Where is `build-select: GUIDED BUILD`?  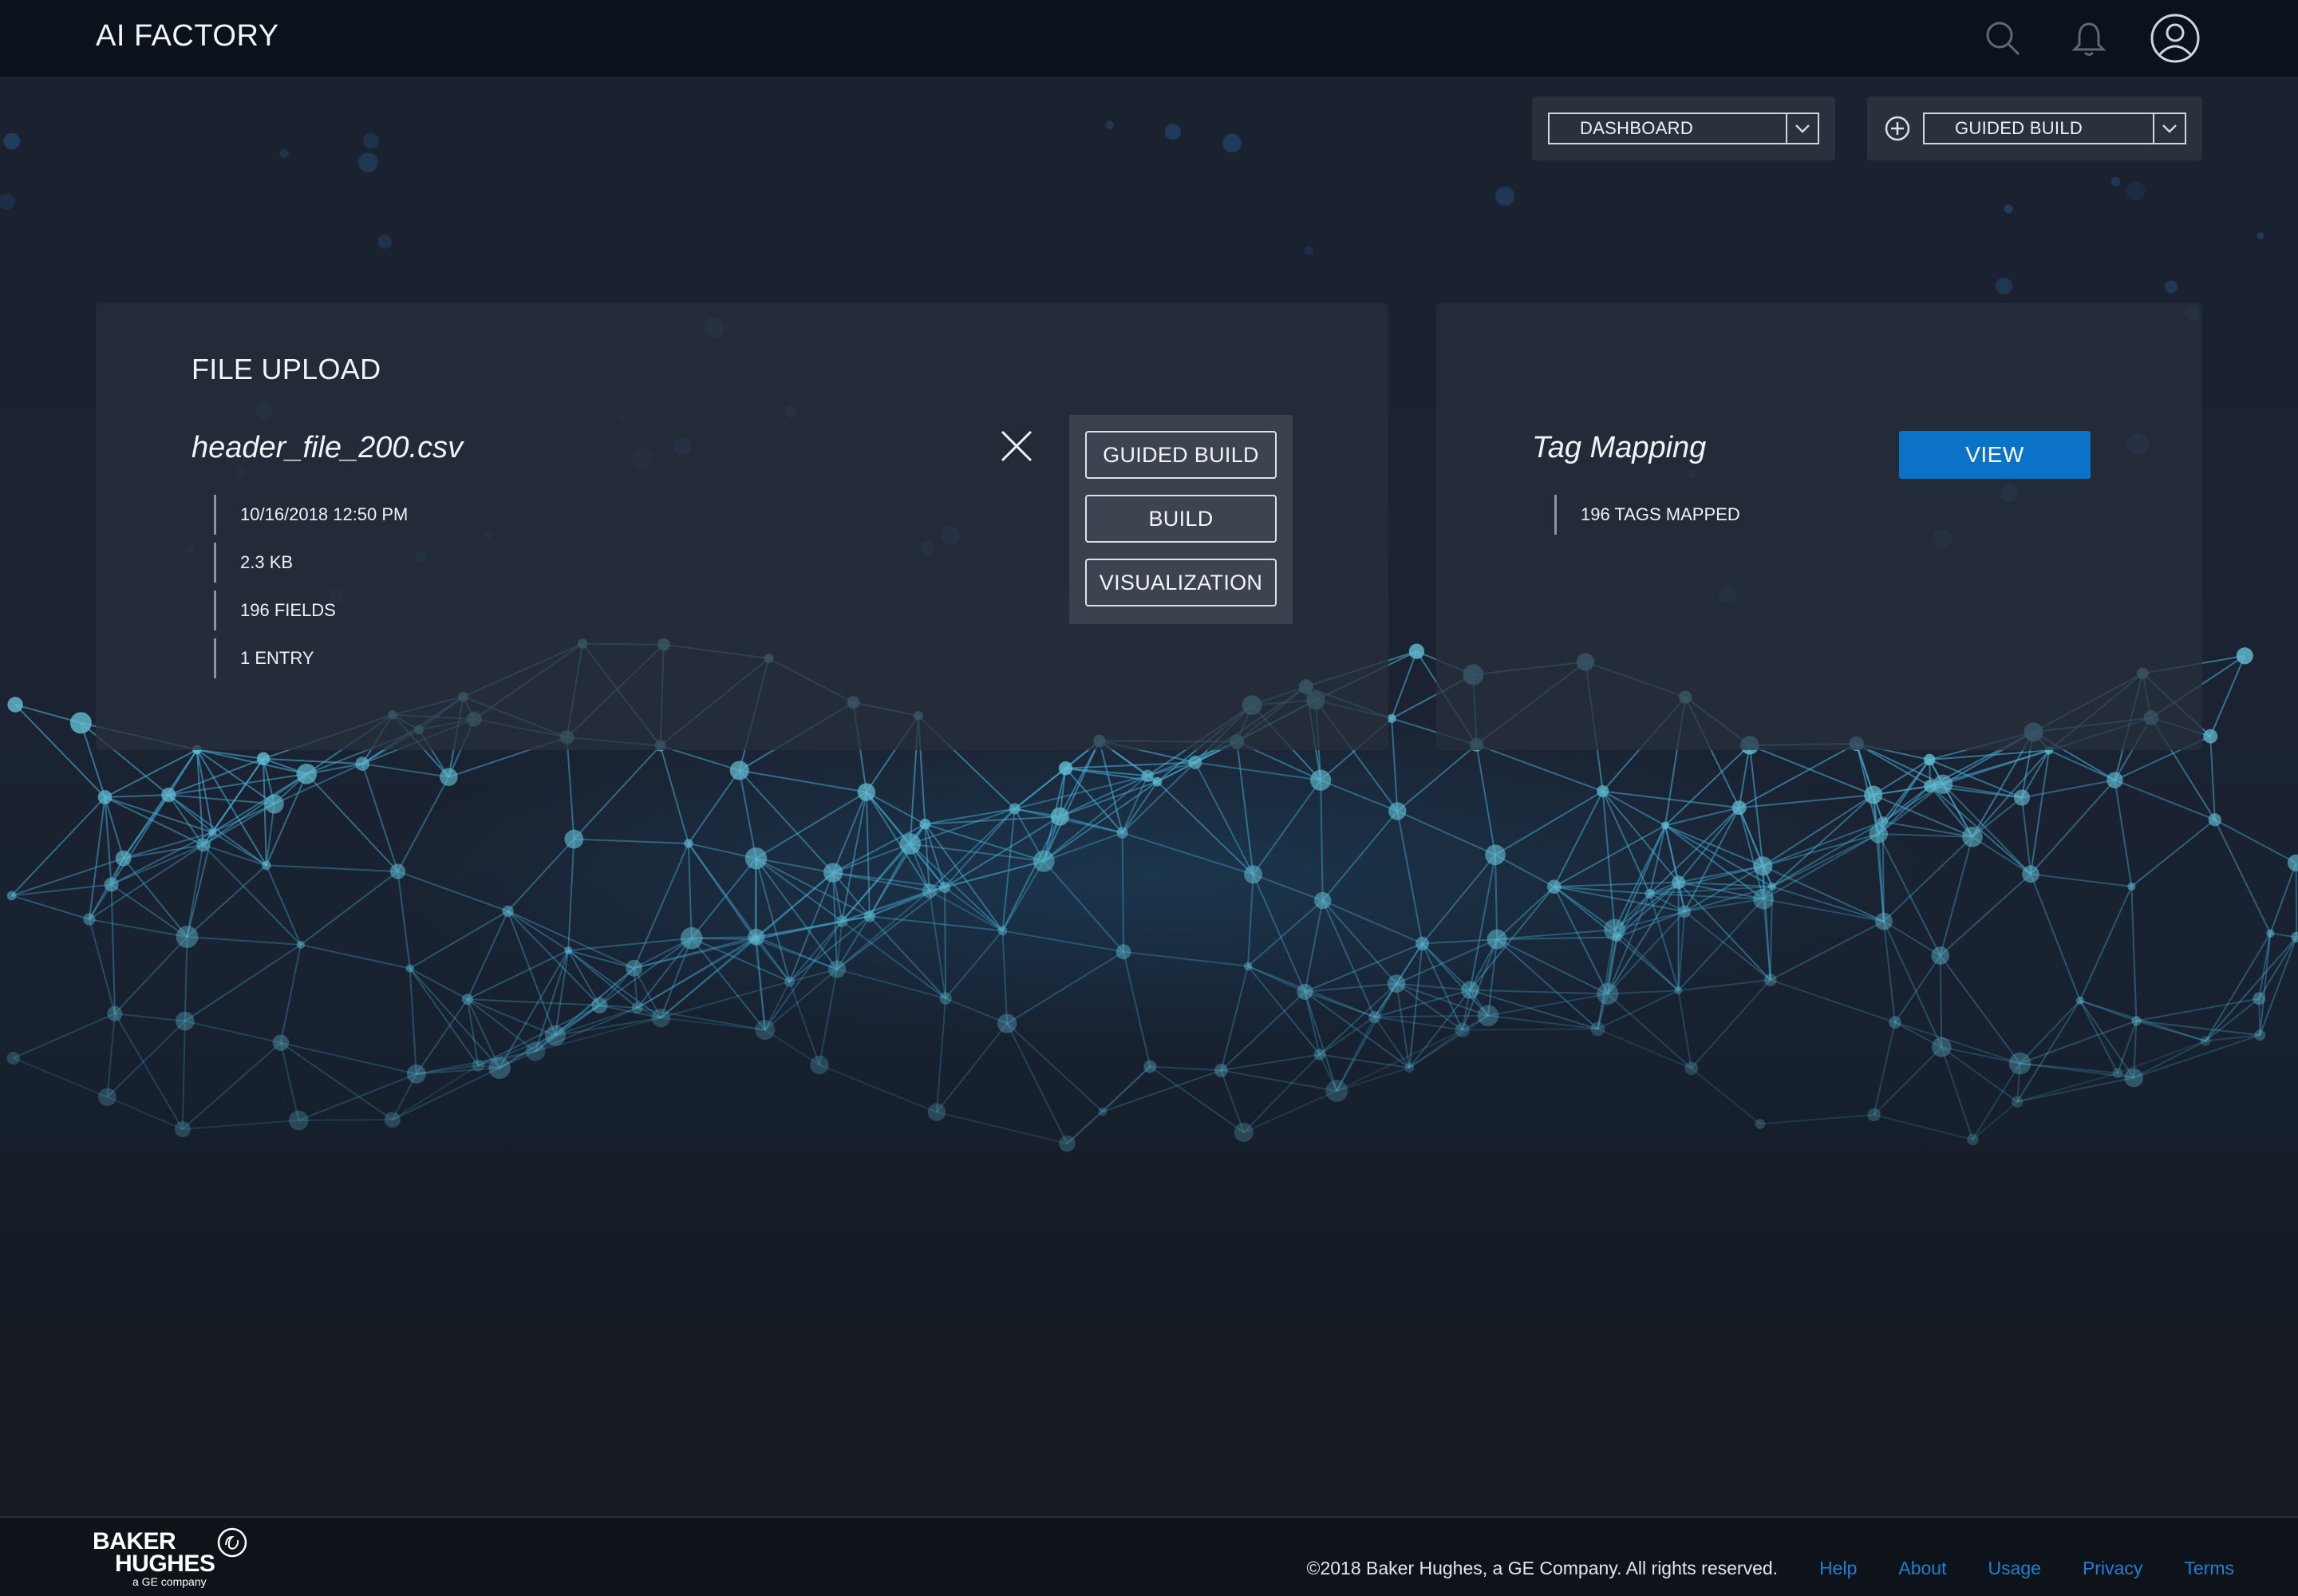 build-select: GUIDED BUILD is located at coordinates (2054, 128).